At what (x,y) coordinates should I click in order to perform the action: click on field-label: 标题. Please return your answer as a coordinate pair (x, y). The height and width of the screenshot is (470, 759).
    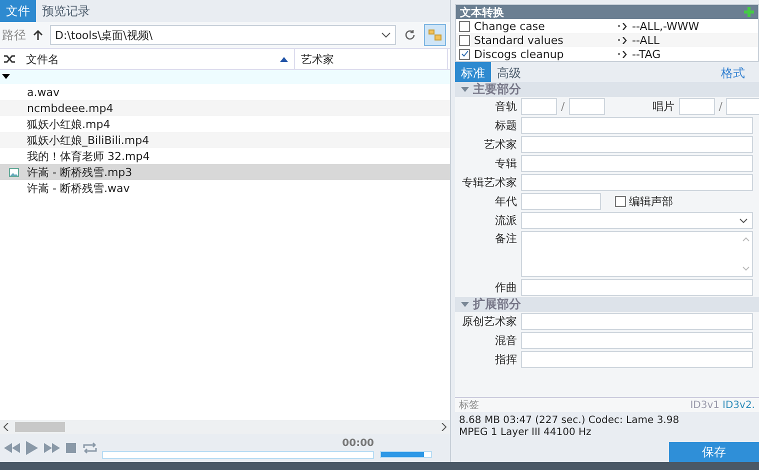
    Looking at the image, I should click on (505, 125).